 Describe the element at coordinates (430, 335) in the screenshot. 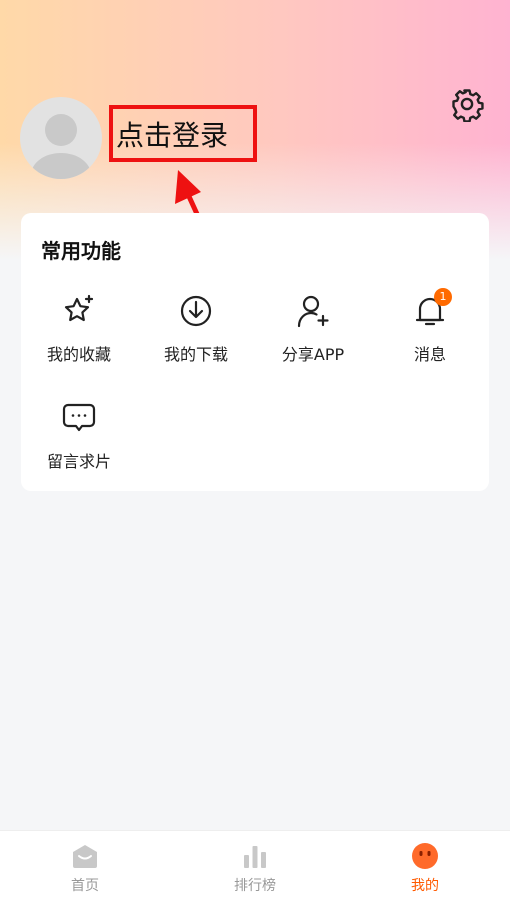

I see `messages-button: 1 消息` at that location.